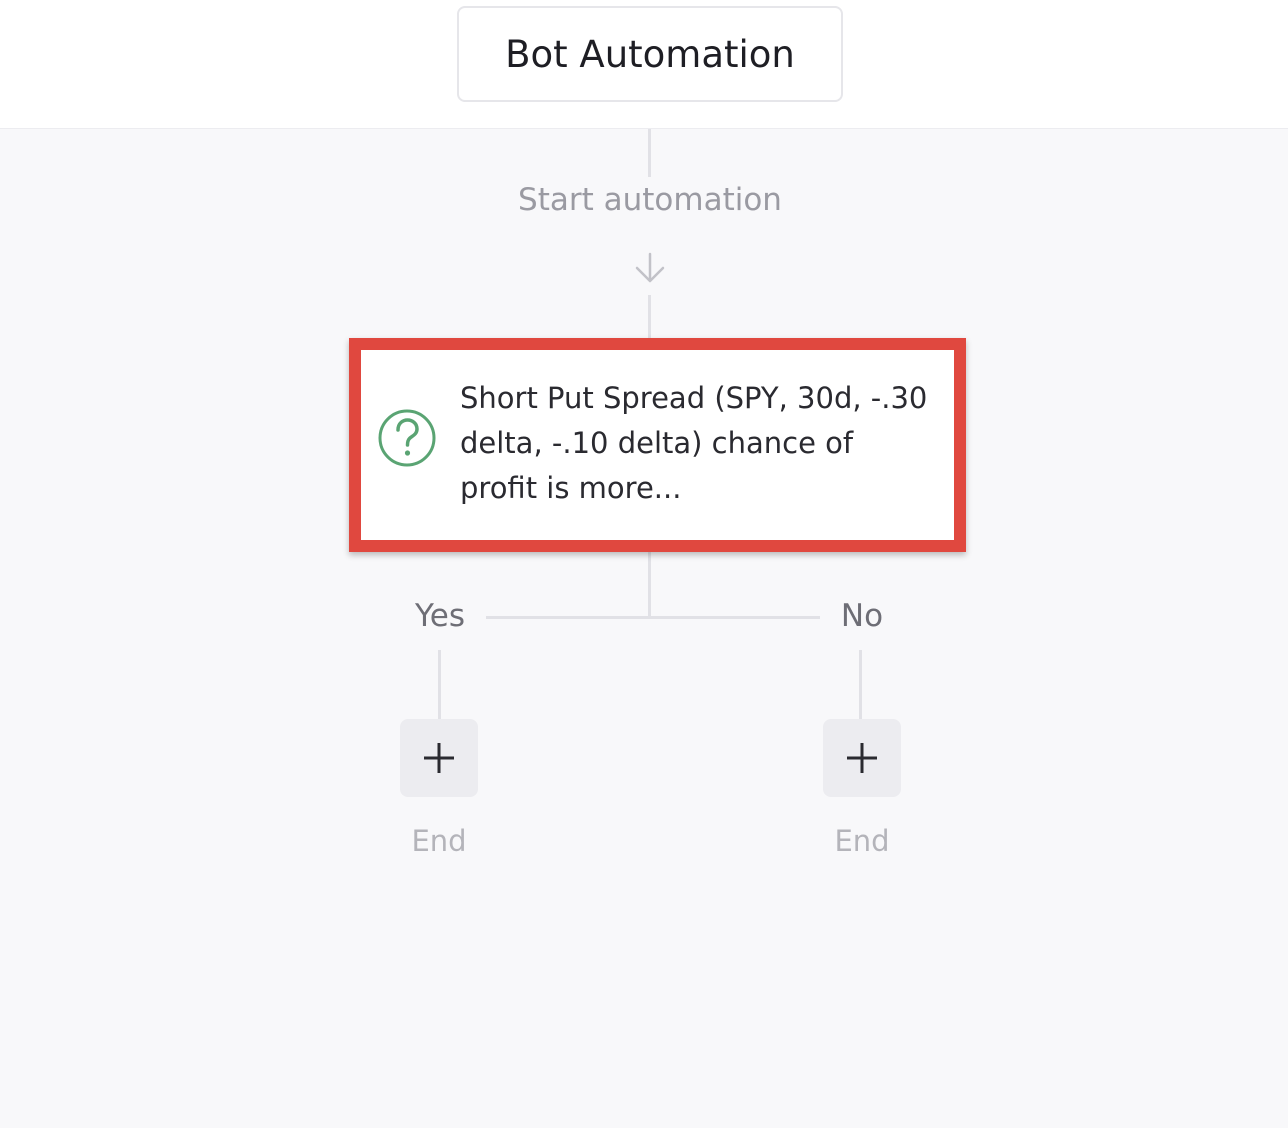 The height and width of the screenshot is (1128, 1288). I want to click on add-step-no-button, so click(862, 758).